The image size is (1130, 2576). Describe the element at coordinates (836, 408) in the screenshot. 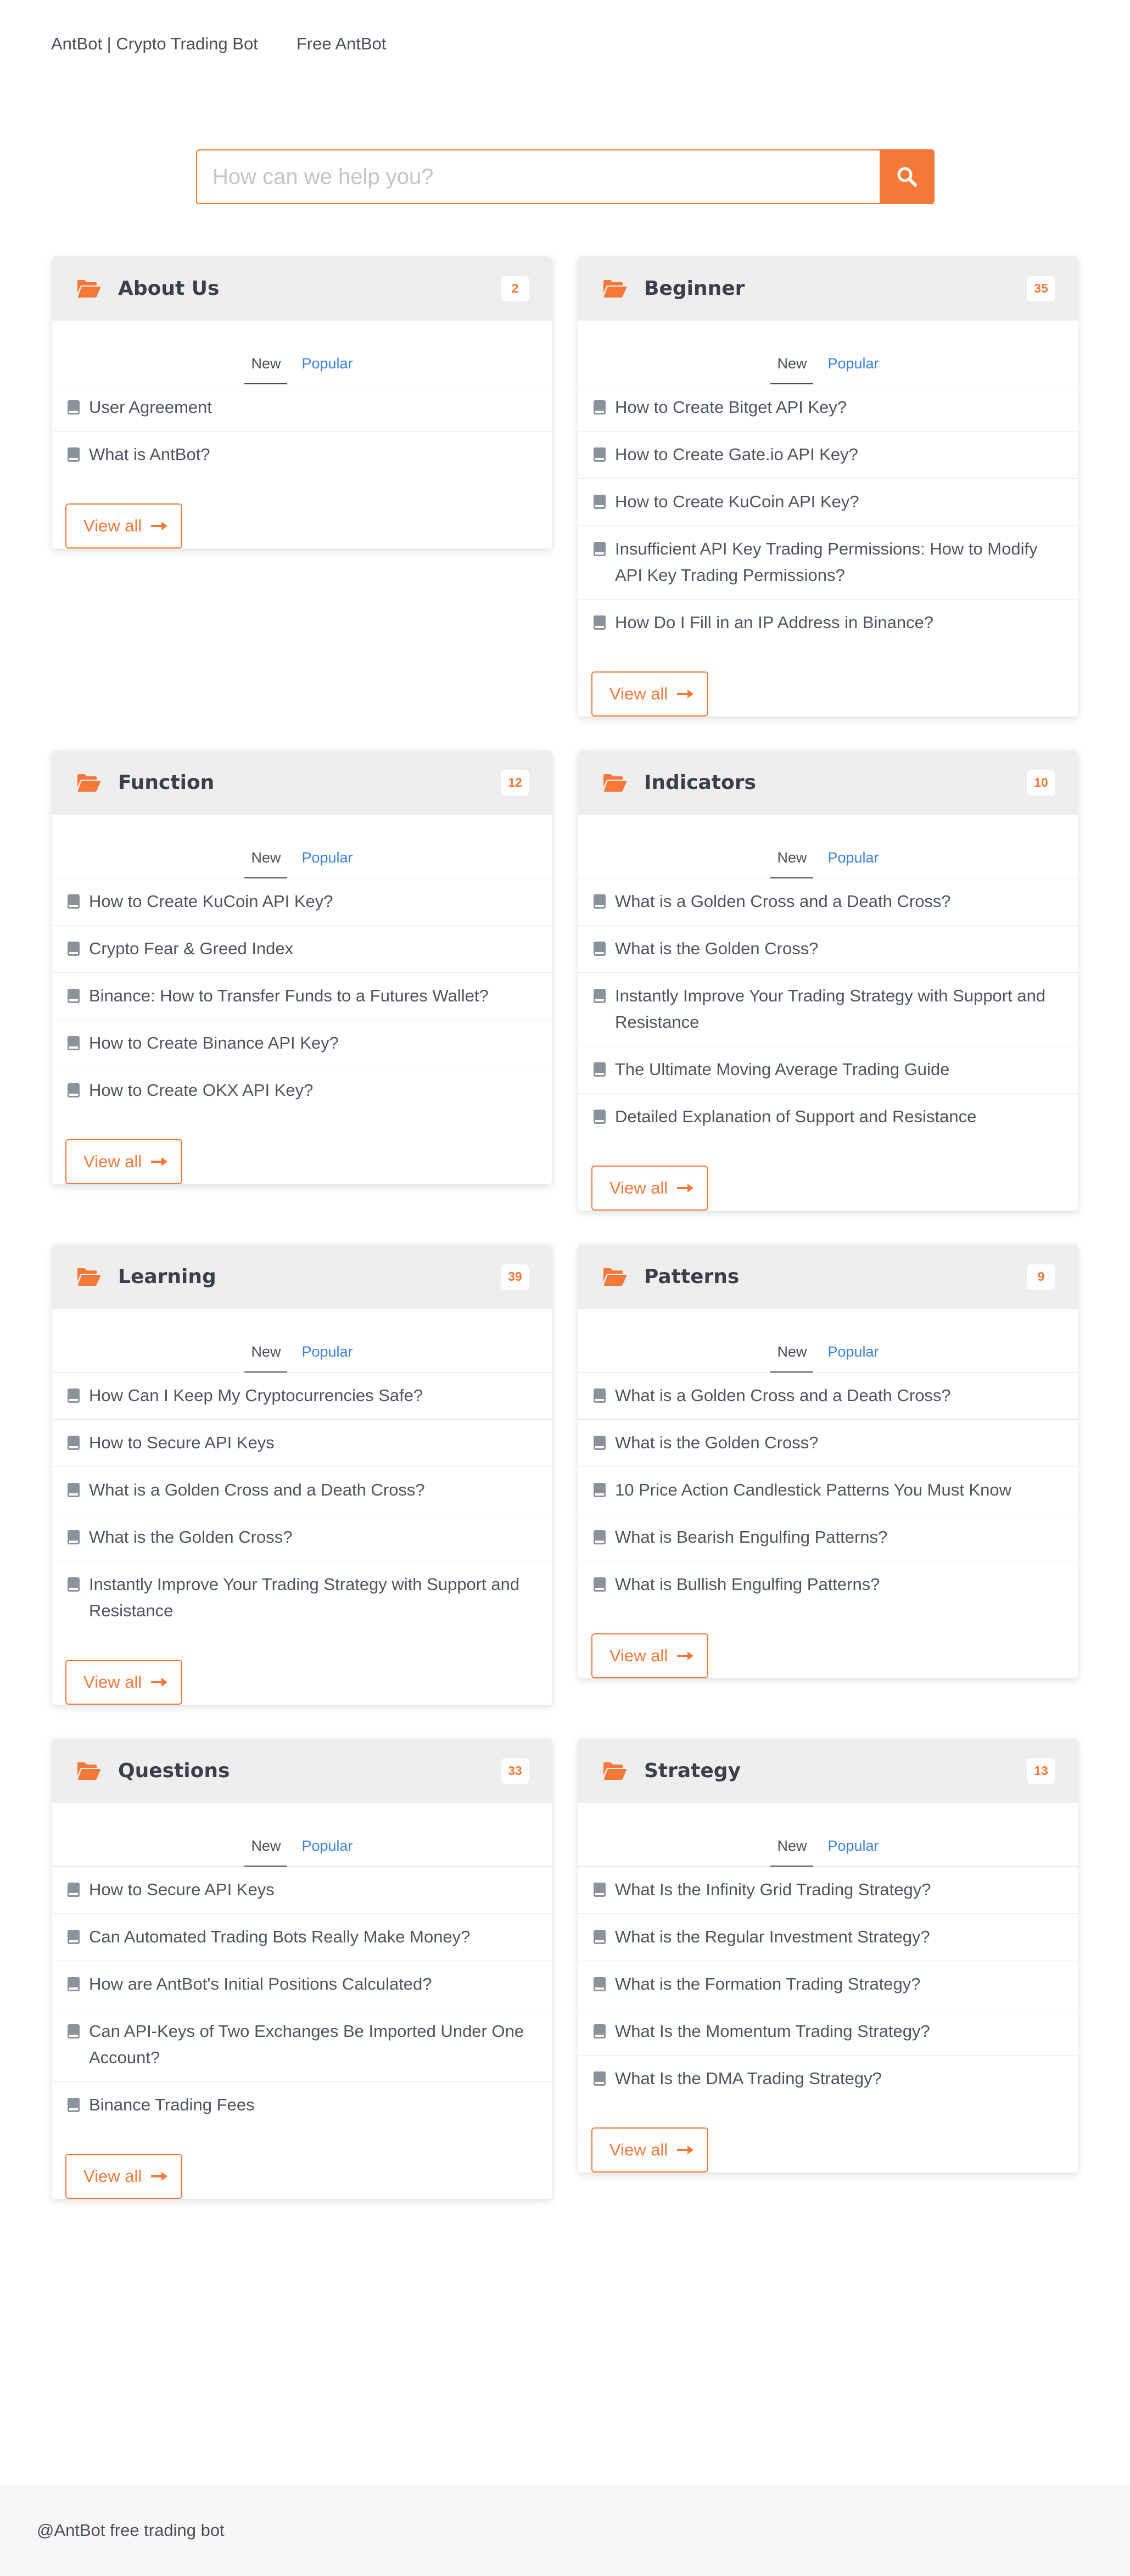

I see `article-title: How to Create Bitget API Key?` at that location.